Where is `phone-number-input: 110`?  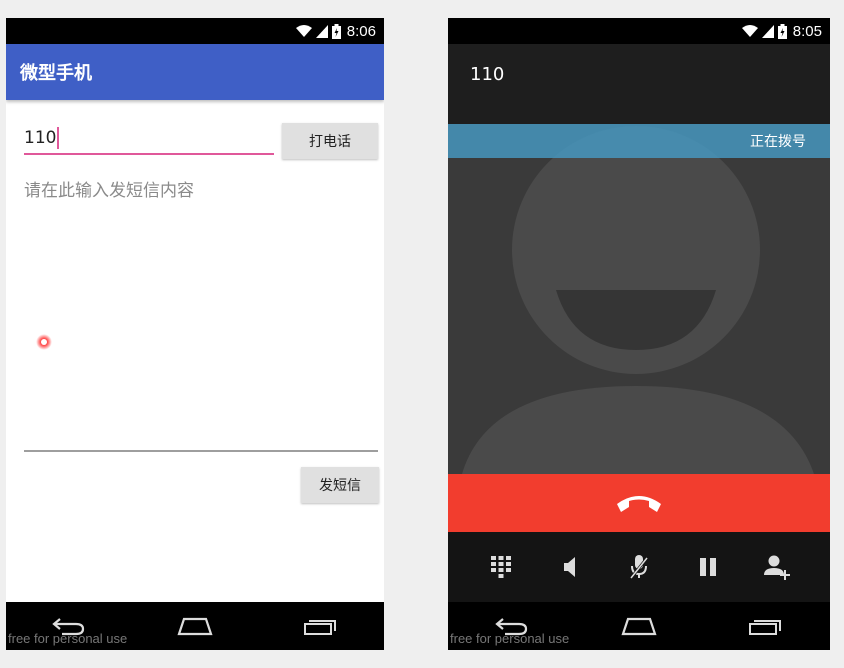 phone-number-input: 110 is located at coordinates (149, 139).